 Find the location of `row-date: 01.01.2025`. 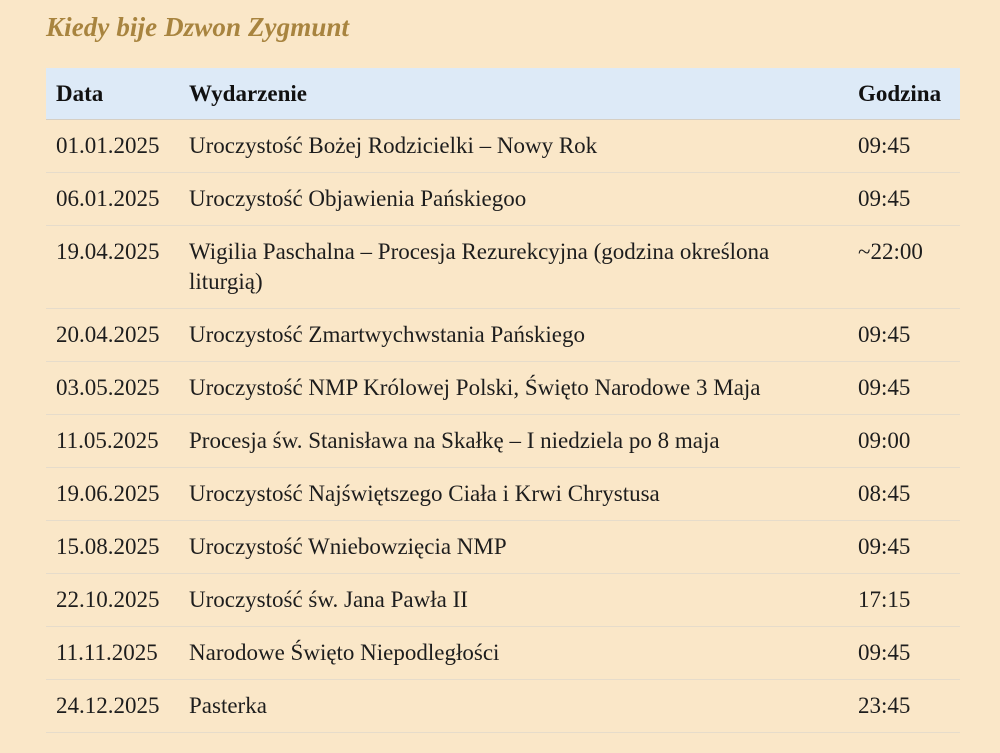

row-date: 01.01.2025 is located at coordinates (112, 146).